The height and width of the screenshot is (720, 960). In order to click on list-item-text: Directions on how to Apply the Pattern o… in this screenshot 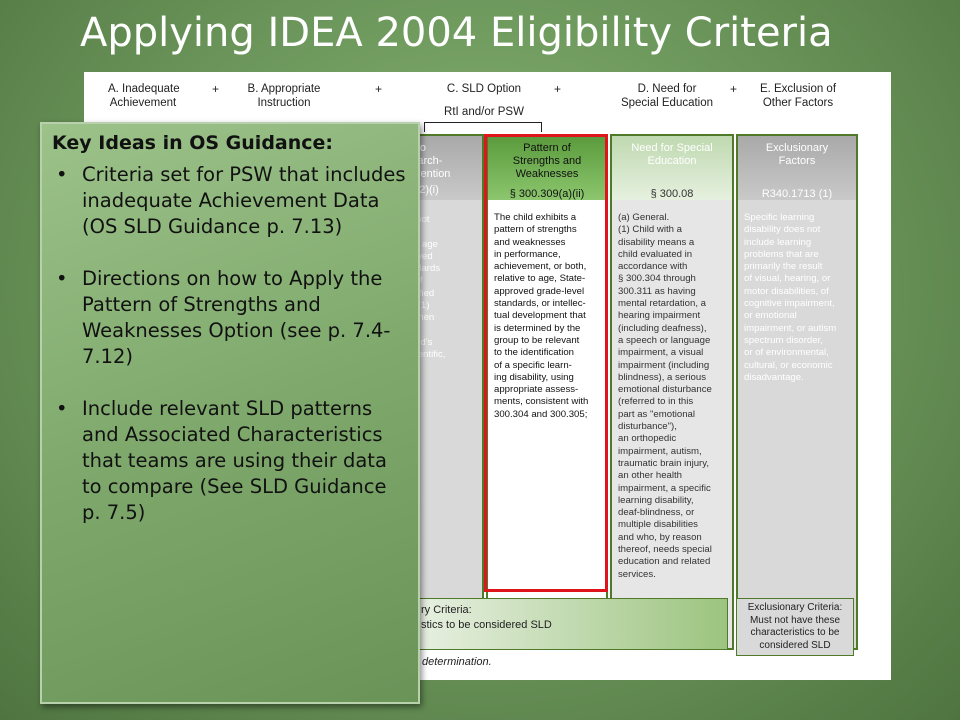, I will do `click(236, 317)`.